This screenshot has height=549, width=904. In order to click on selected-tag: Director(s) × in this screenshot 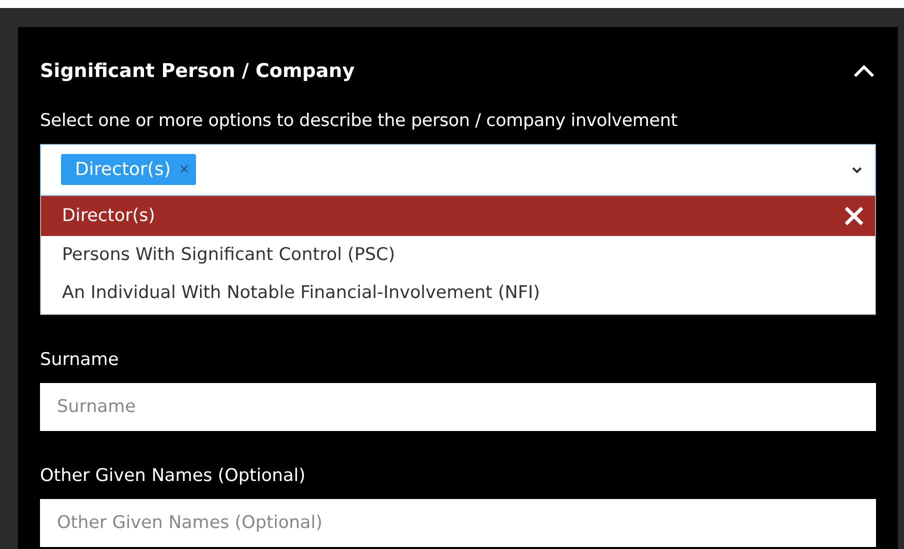, I will do `click(128, 170)`.